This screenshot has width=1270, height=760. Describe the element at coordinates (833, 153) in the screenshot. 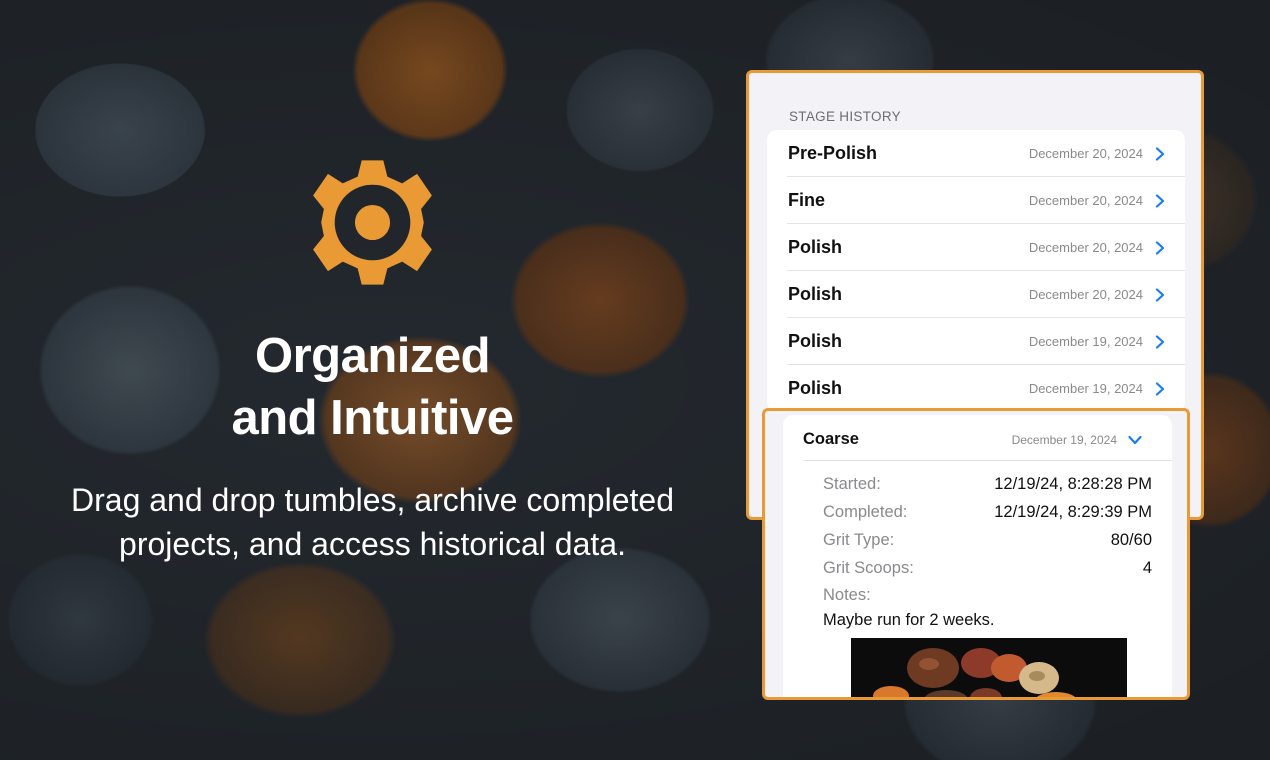

I see `stage-name: Pre-Polish` at that location.